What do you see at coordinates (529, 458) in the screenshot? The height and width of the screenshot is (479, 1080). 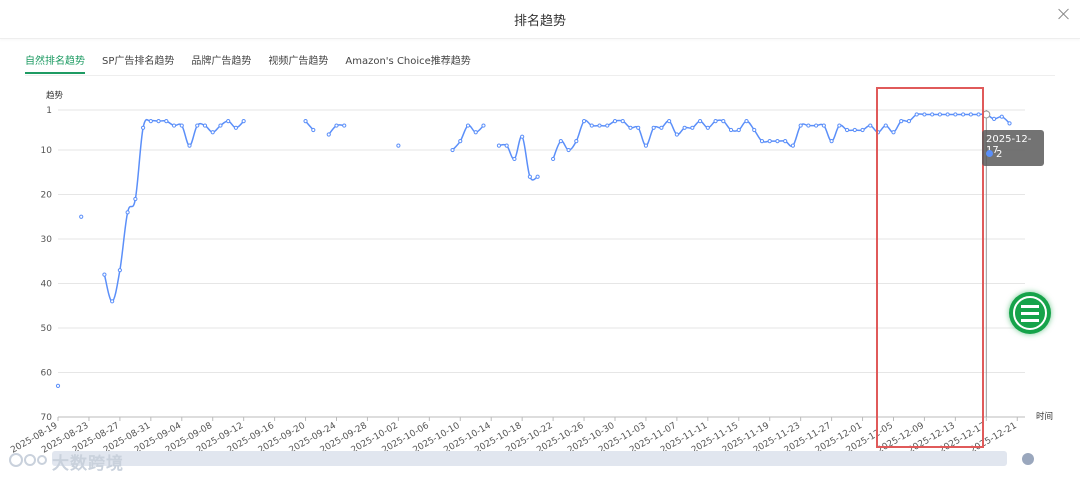 I see `zoom-slider` at bounding box center [529, 458].